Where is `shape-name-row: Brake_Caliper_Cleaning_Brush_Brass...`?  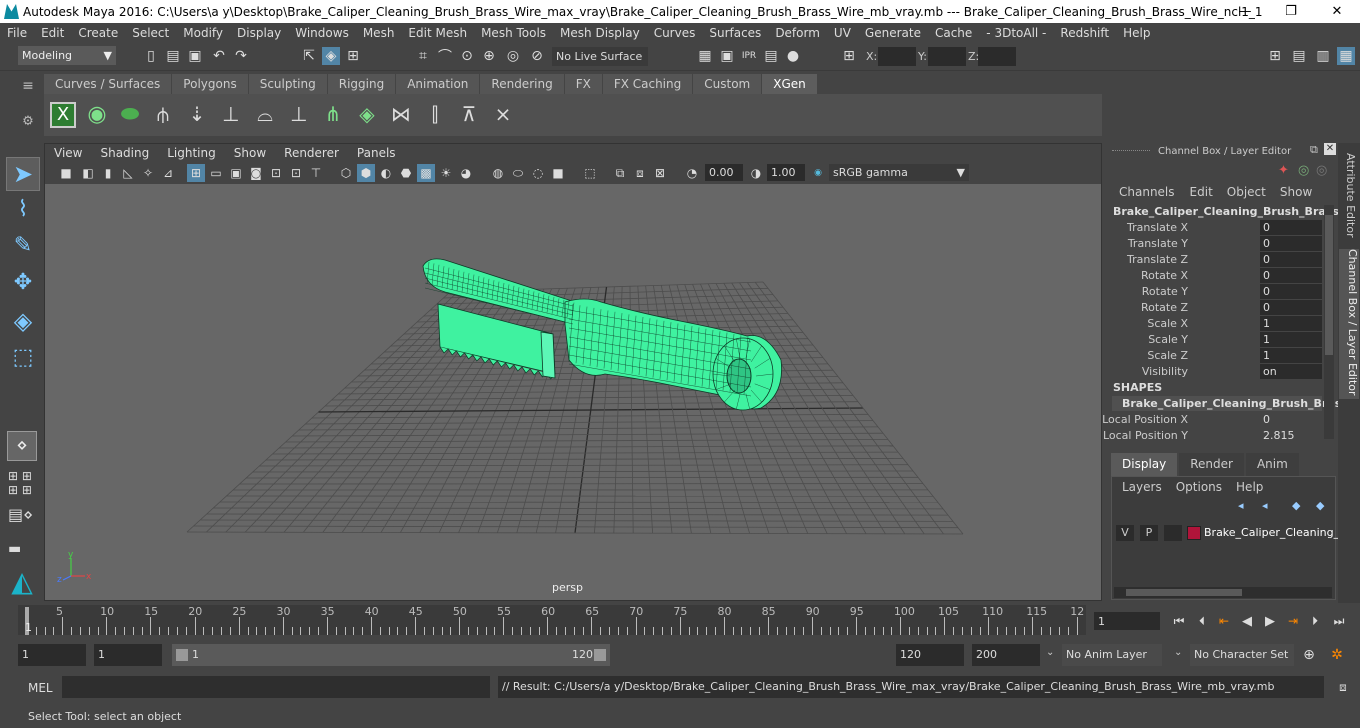 shape-name-row: Brake_Caliper_Cleaning_Brush_Brass... is located at coordinates (1236, 403).